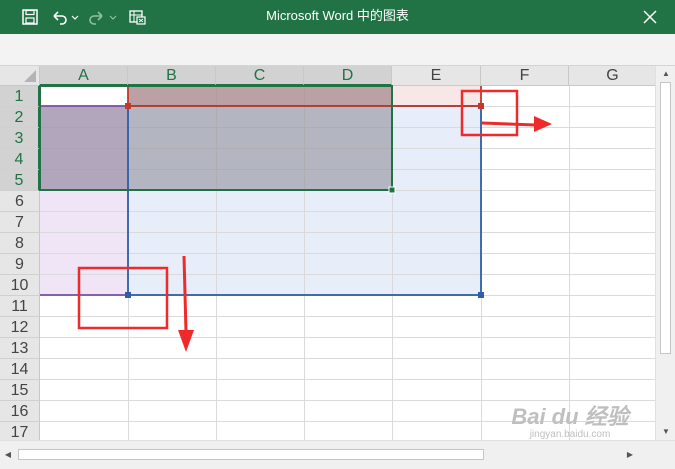 This screenshot has height=469, width=675. I want to click on watermark: Bai du 经验 jingyan.baidu.com, so click(570, 425).